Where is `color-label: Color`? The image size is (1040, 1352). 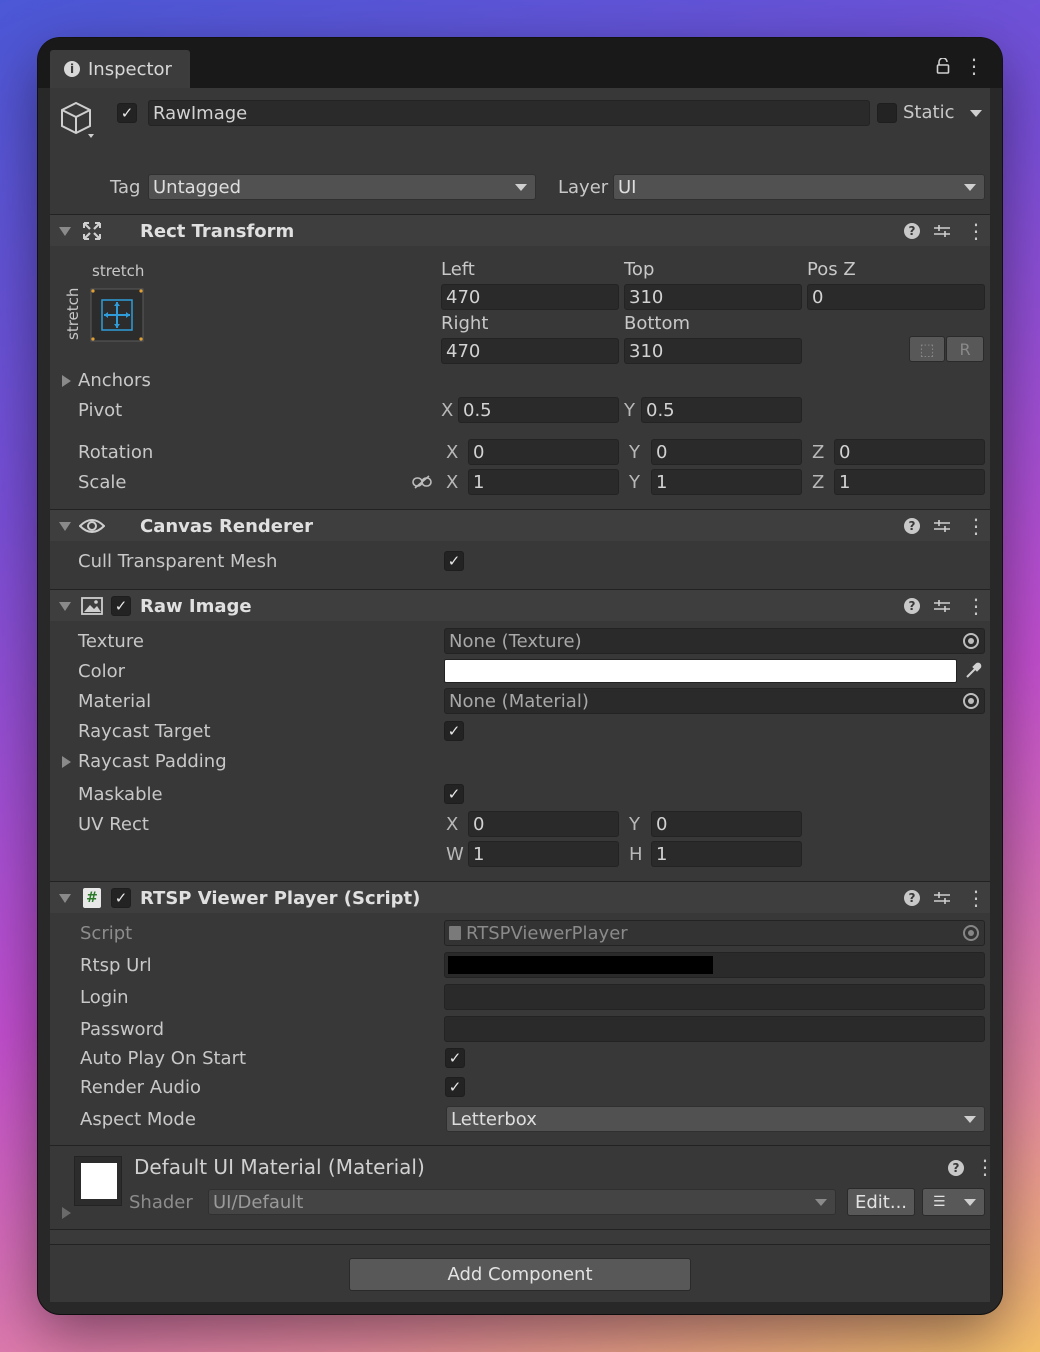
color-label: Color is located at coordinates (101, 671).